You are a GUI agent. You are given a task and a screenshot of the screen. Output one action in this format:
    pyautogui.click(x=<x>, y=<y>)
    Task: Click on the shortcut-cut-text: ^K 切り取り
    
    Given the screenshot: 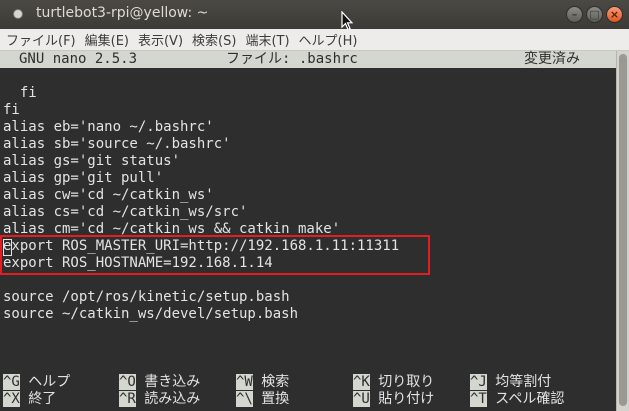 What is the action you would take?
    pyautogui.click(x=394, y=382)
    